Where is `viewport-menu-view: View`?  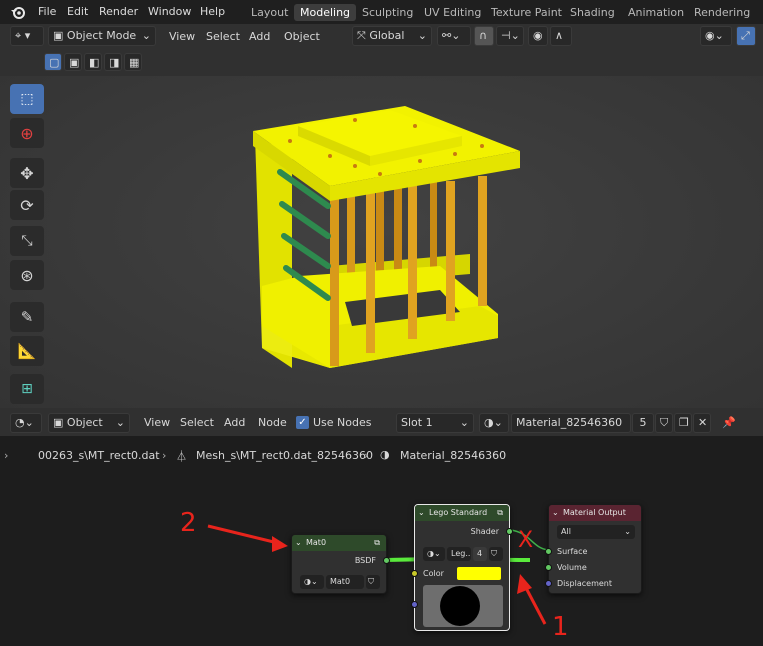 viewport-menu-view: View is located at coordinates (182, 36).